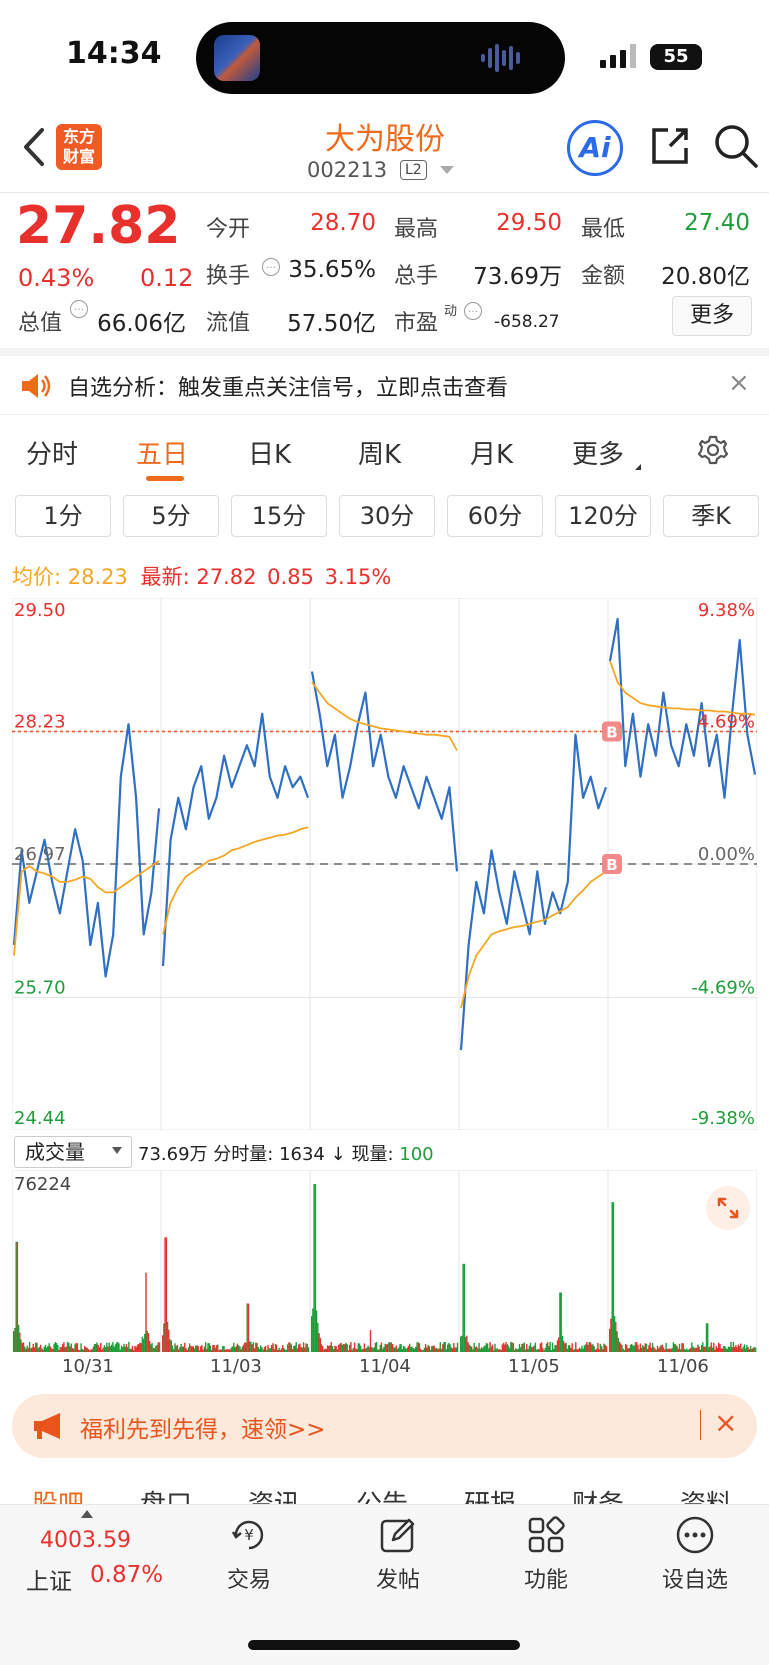 This screenshot has width=769, height=1665. Describe the element at coordinates (52, 452) in the screenshot. I see `tab-intraday: 分时` at that location.